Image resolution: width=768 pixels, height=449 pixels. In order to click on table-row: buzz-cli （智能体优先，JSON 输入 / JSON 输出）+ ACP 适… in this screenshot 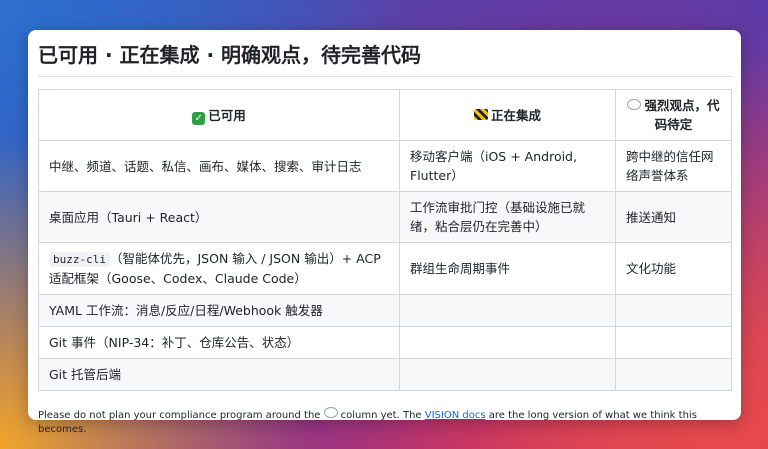, I will do `click(385, 268)`.